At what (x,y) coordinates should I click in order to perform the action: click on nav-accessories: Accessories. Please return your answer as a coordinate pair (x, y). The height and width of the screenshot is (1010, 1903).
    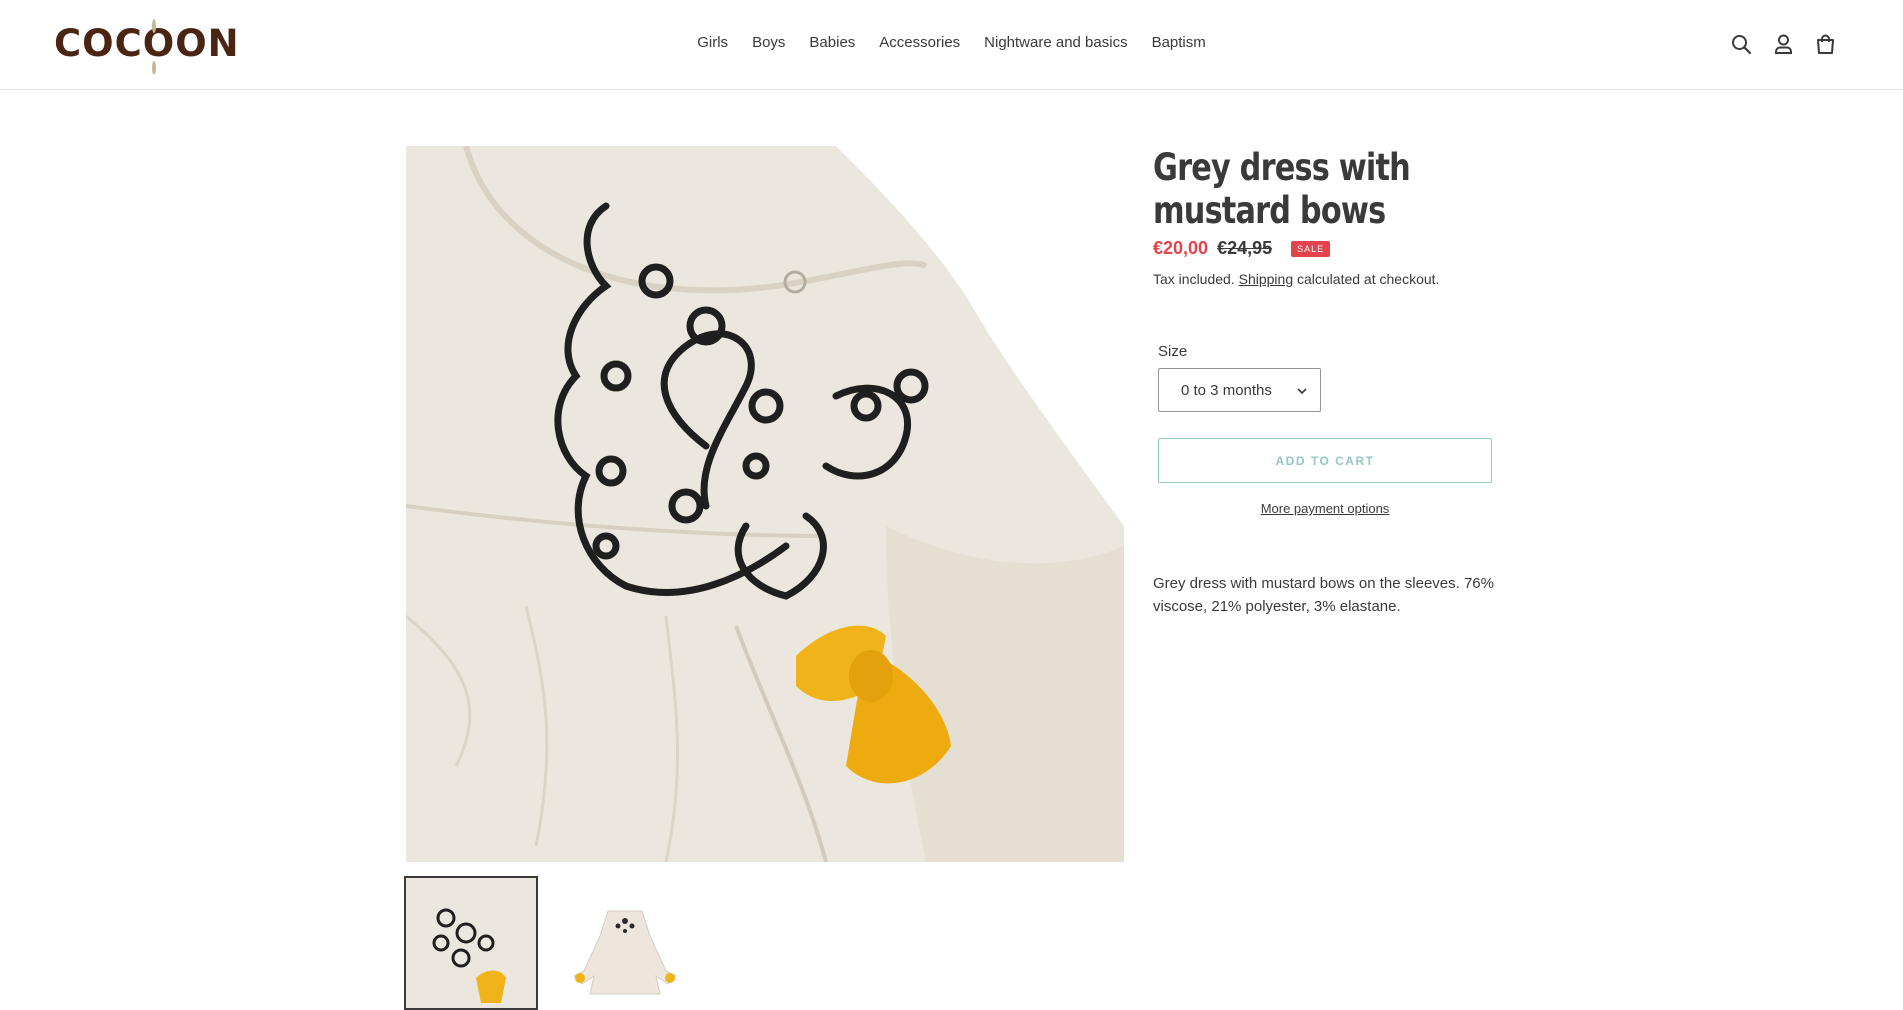
    Looking at the image, I should click on (919, 42).